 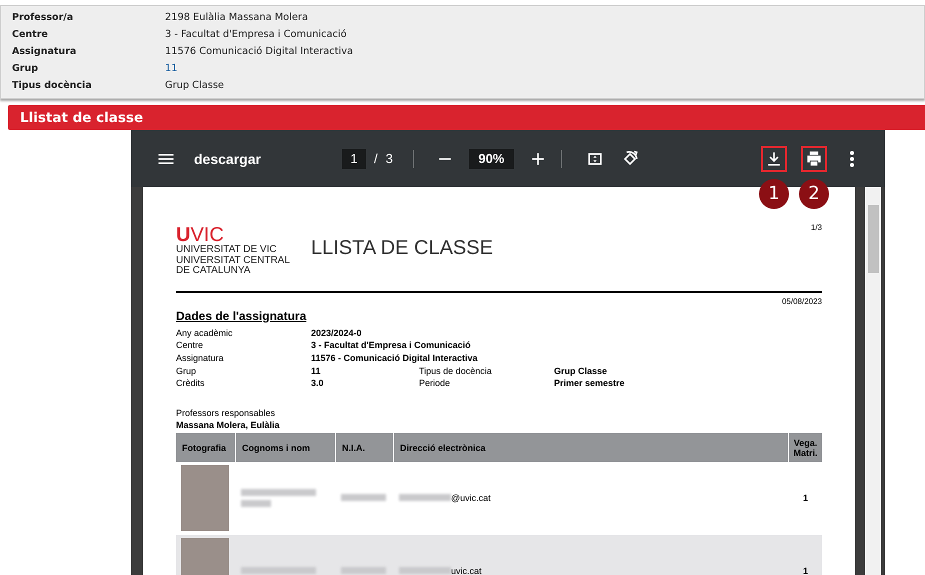 I want to click on email-text: uvic.cat, so click(x=466, y=570).